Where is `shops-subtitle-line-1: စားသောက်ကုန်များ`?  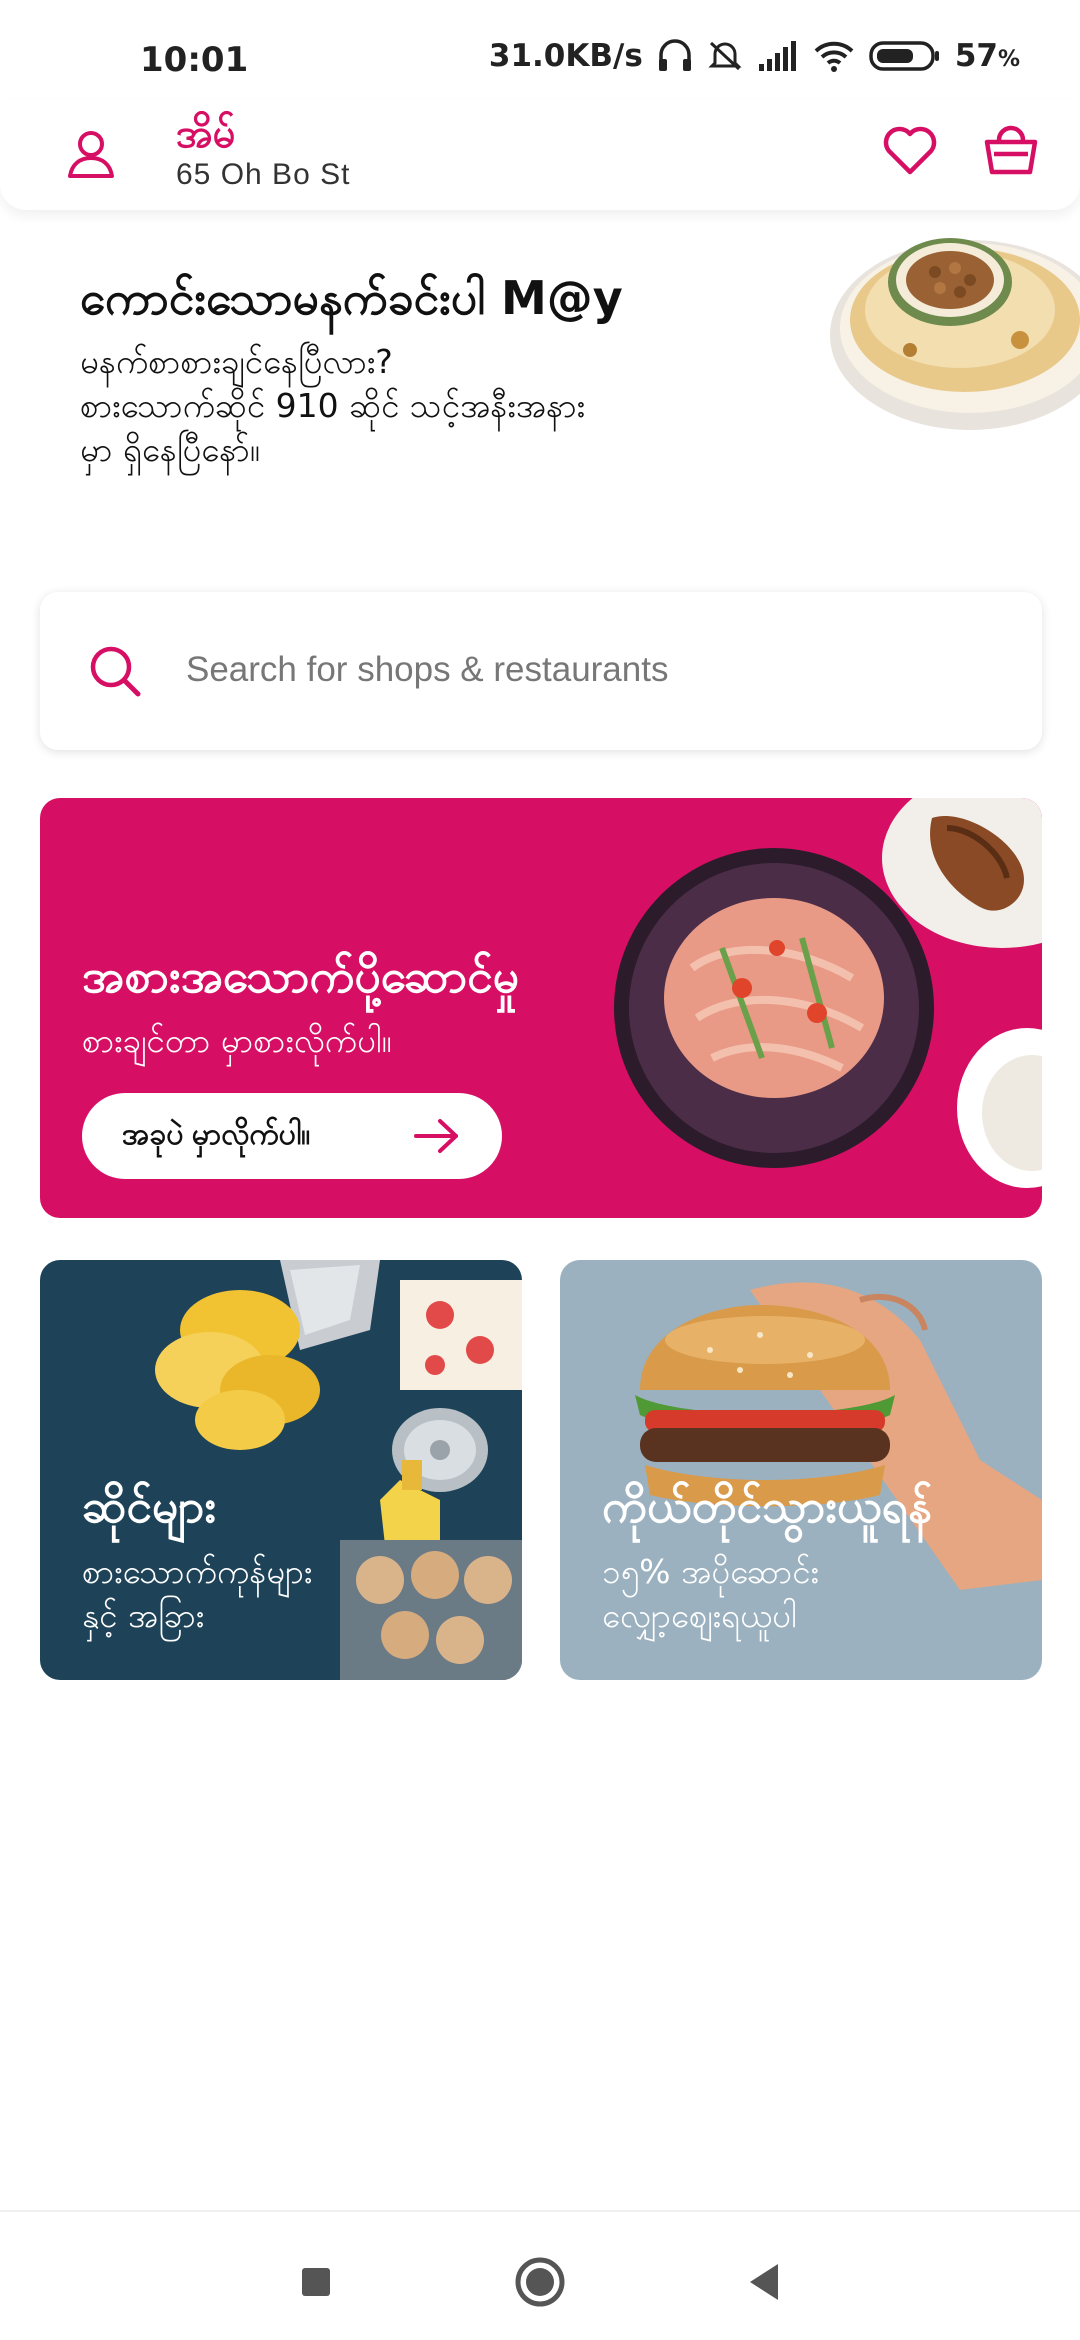
shops-subtitle-line-1: စားသောက်ကုန်များ is located at coordinates (197, 1571).